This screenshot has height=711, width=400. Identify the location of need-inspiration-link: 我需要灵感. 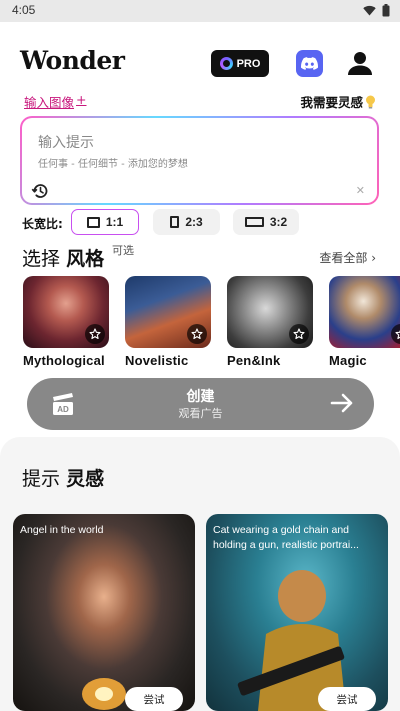
(338, 101).